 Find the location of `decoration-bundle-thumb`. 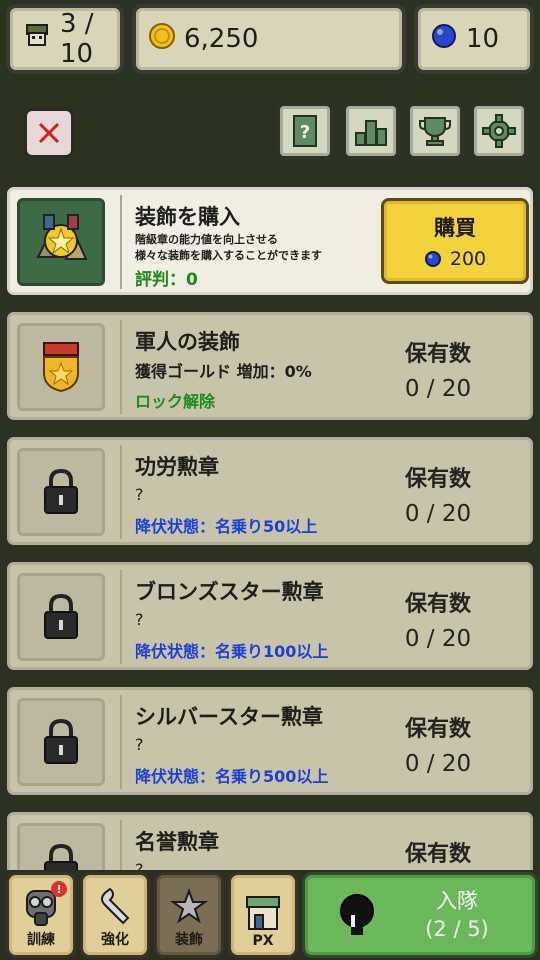

decoration-bundle-thumb is located at coordinates (61, 242).